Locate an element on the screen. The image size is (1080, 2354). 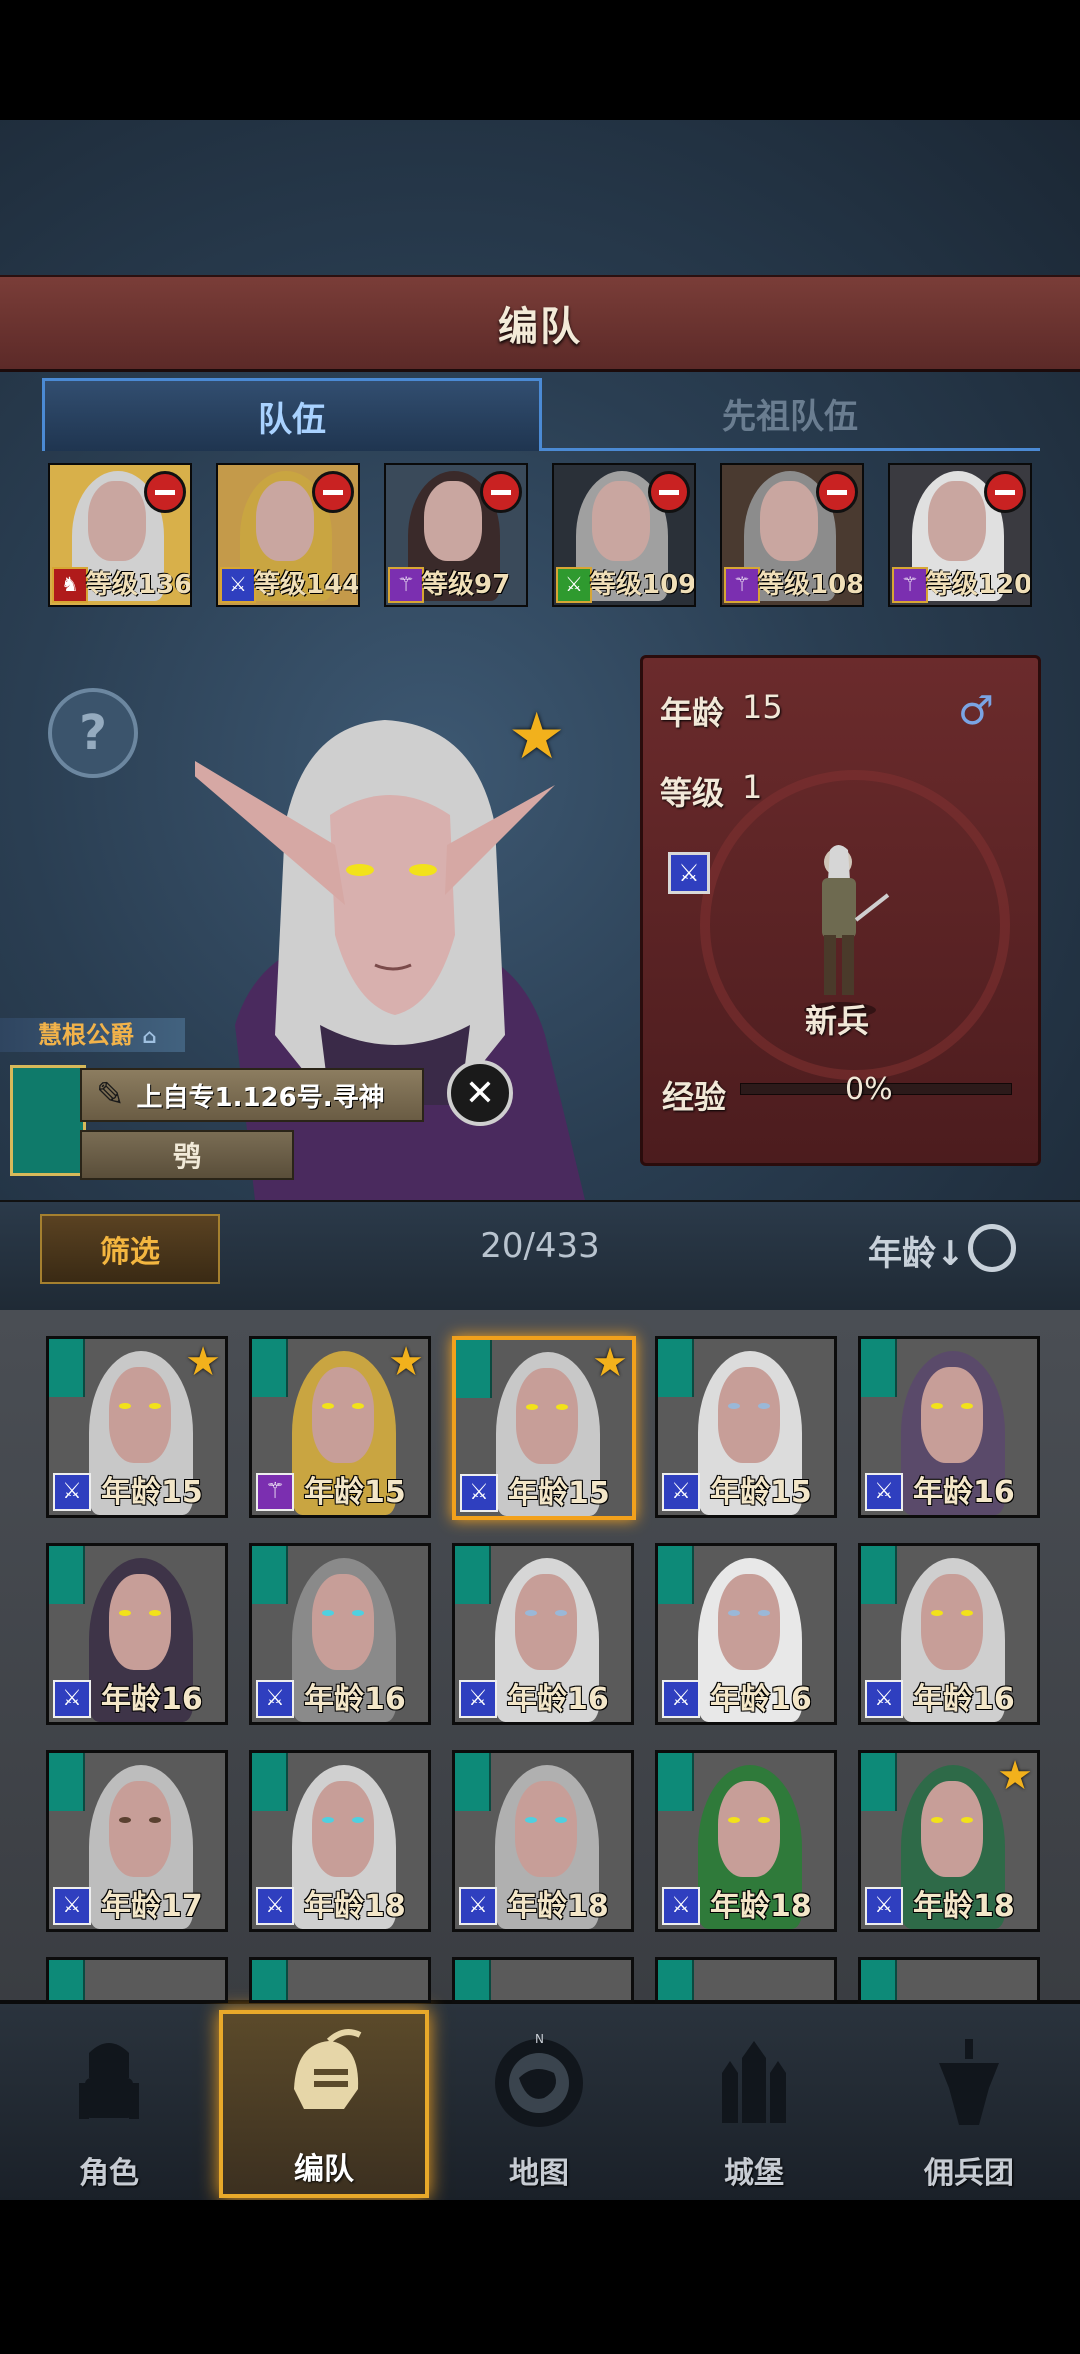
nav-compass-map: N 地图 is located at coordinates (539, 2104).